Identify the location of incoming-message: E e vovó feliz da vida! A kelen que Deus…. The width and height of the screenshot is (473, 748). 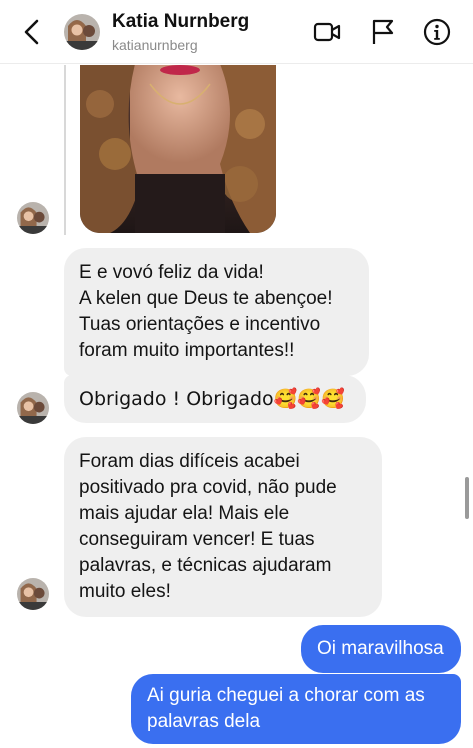
(216, 312).